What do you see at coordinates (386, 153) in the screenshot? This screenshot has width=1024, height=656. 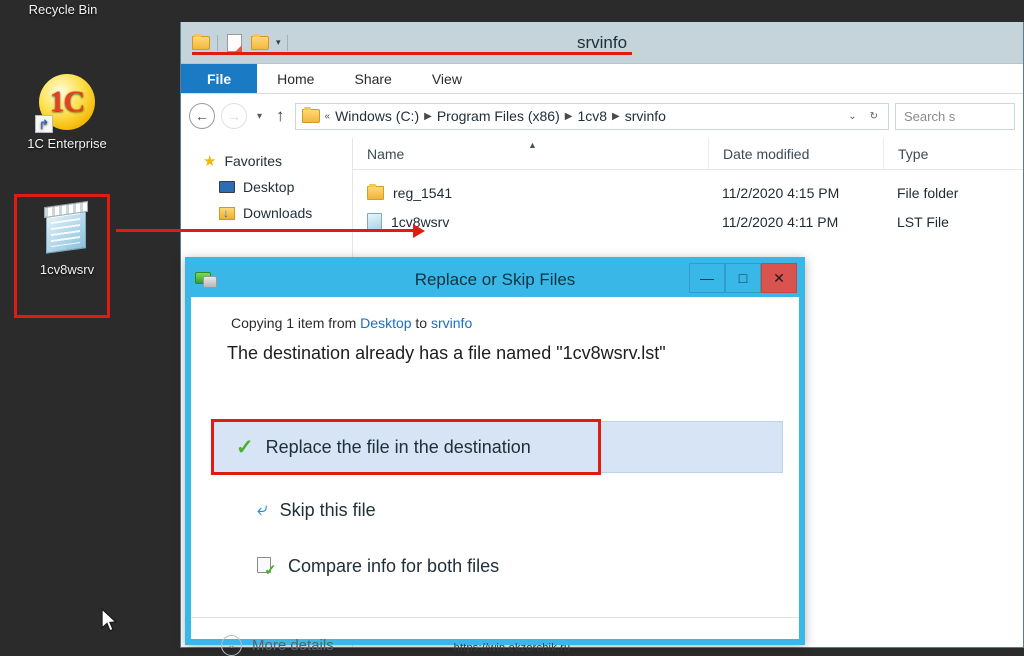 I see `column-header-label: Name` at bounding box center [386, 153].